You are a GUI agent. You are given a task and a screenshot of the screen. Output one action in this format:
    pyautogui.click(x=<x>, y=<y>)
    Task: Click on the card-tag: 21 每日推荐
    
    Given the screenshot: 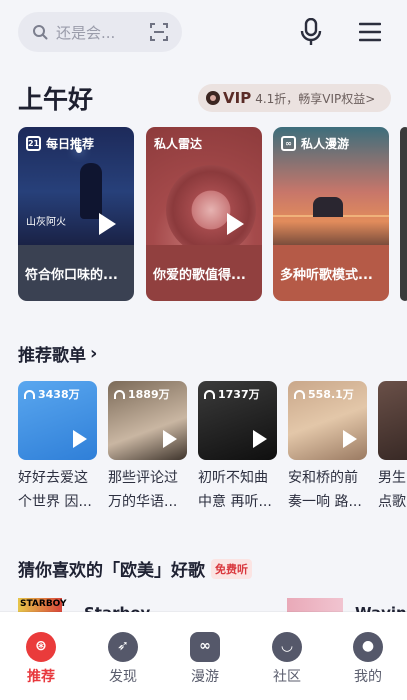 What is the action you would take?
    pyautogui.click(x=60, y=143)
    